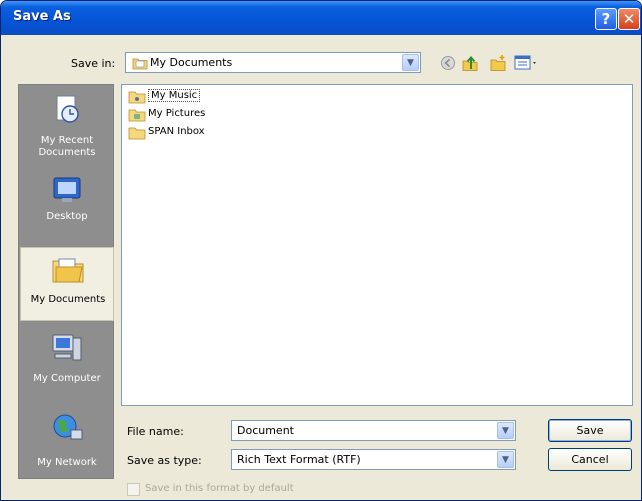 This screenshot has height=501, width=642. Describe the element at coordinates (68, 427) in the screenshot. I see `my-network-icon` at that location.